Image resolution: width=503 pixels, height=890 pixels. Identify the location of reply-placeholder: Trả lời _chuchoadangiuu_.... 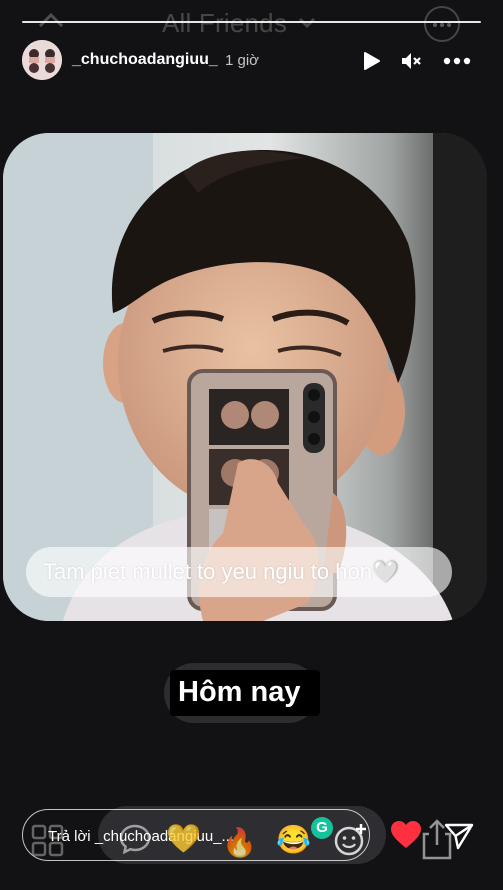
(141, 836).